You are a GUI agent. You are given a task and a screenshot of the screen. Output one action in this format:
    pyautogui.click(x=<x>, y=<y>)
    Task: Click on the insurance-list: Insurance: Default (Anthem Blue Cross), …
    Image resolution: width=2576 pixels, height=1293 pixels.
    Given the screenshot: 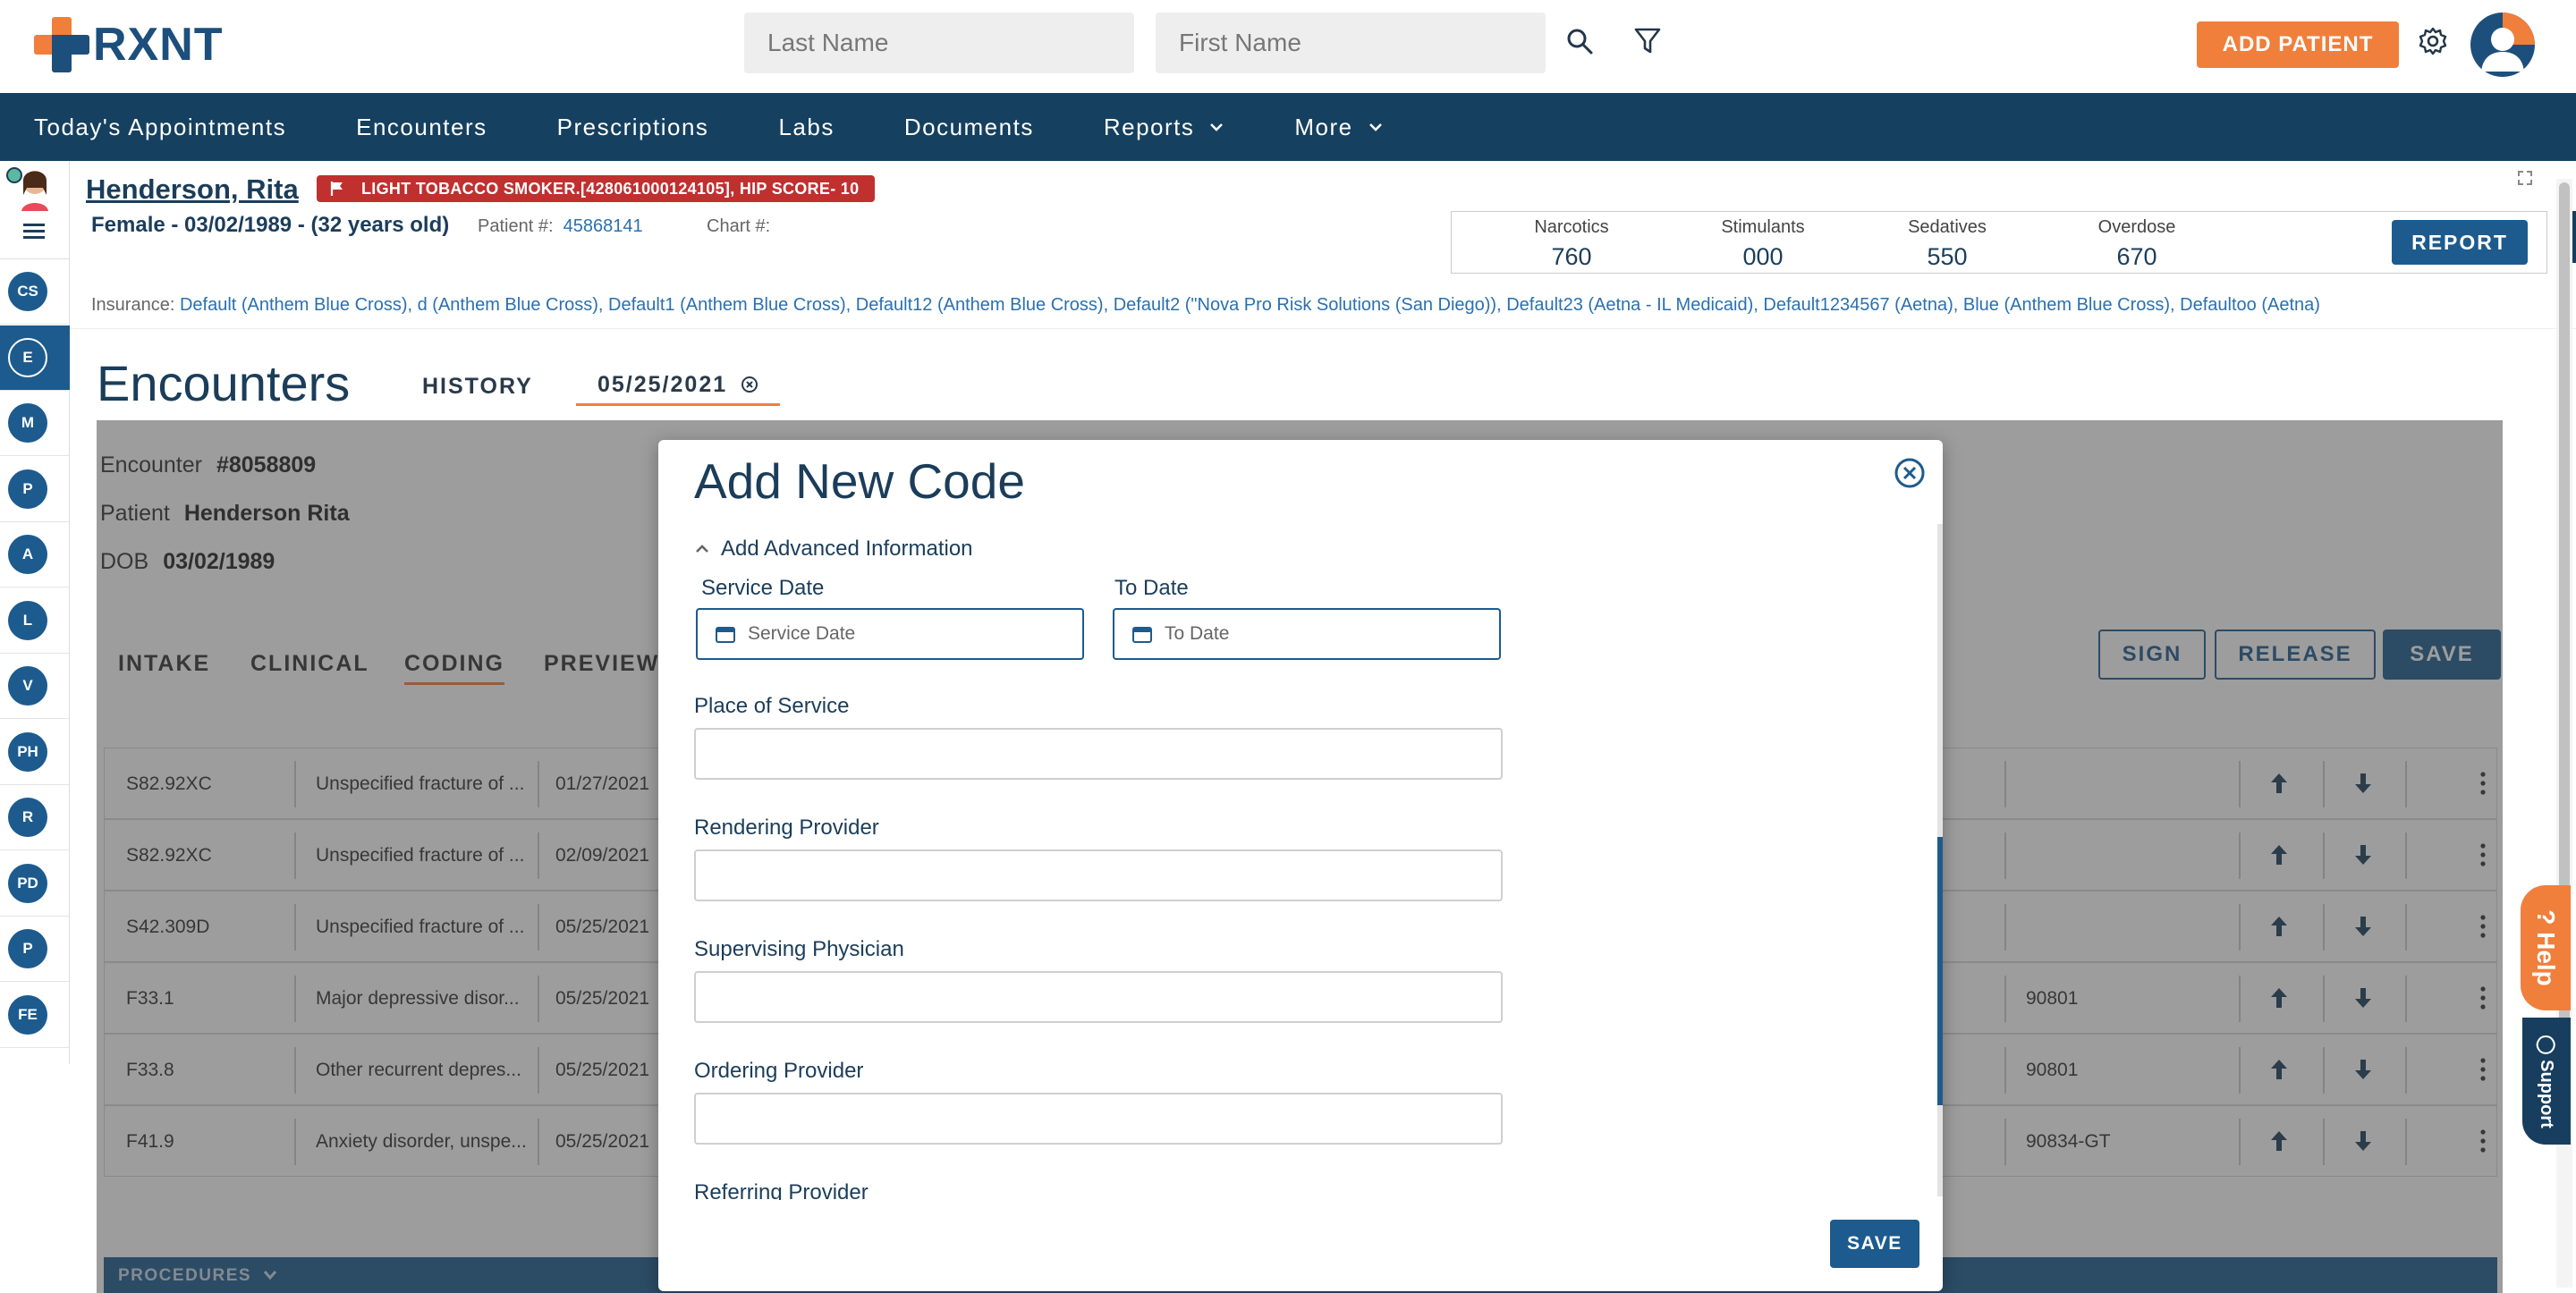 What is the action you would take?
    pyautogui.click(x=1205, y=305)
    